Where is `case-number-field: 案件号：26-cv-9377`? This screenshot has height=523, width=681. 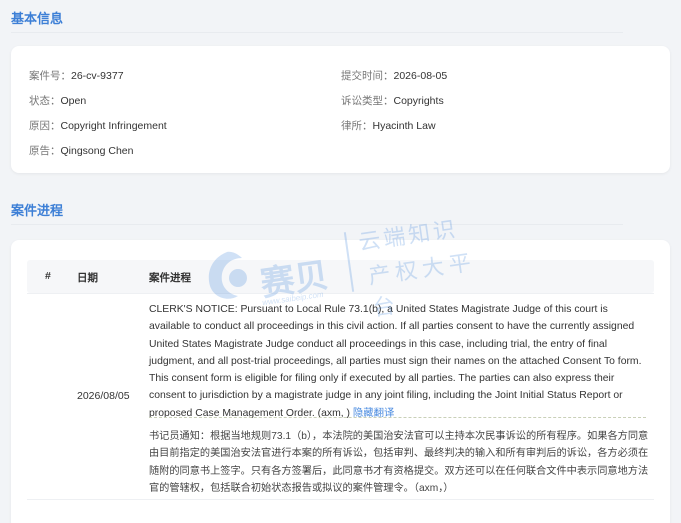
case-number-field: 案件号：26-cv-9377 is located at coordinates (76, 75).